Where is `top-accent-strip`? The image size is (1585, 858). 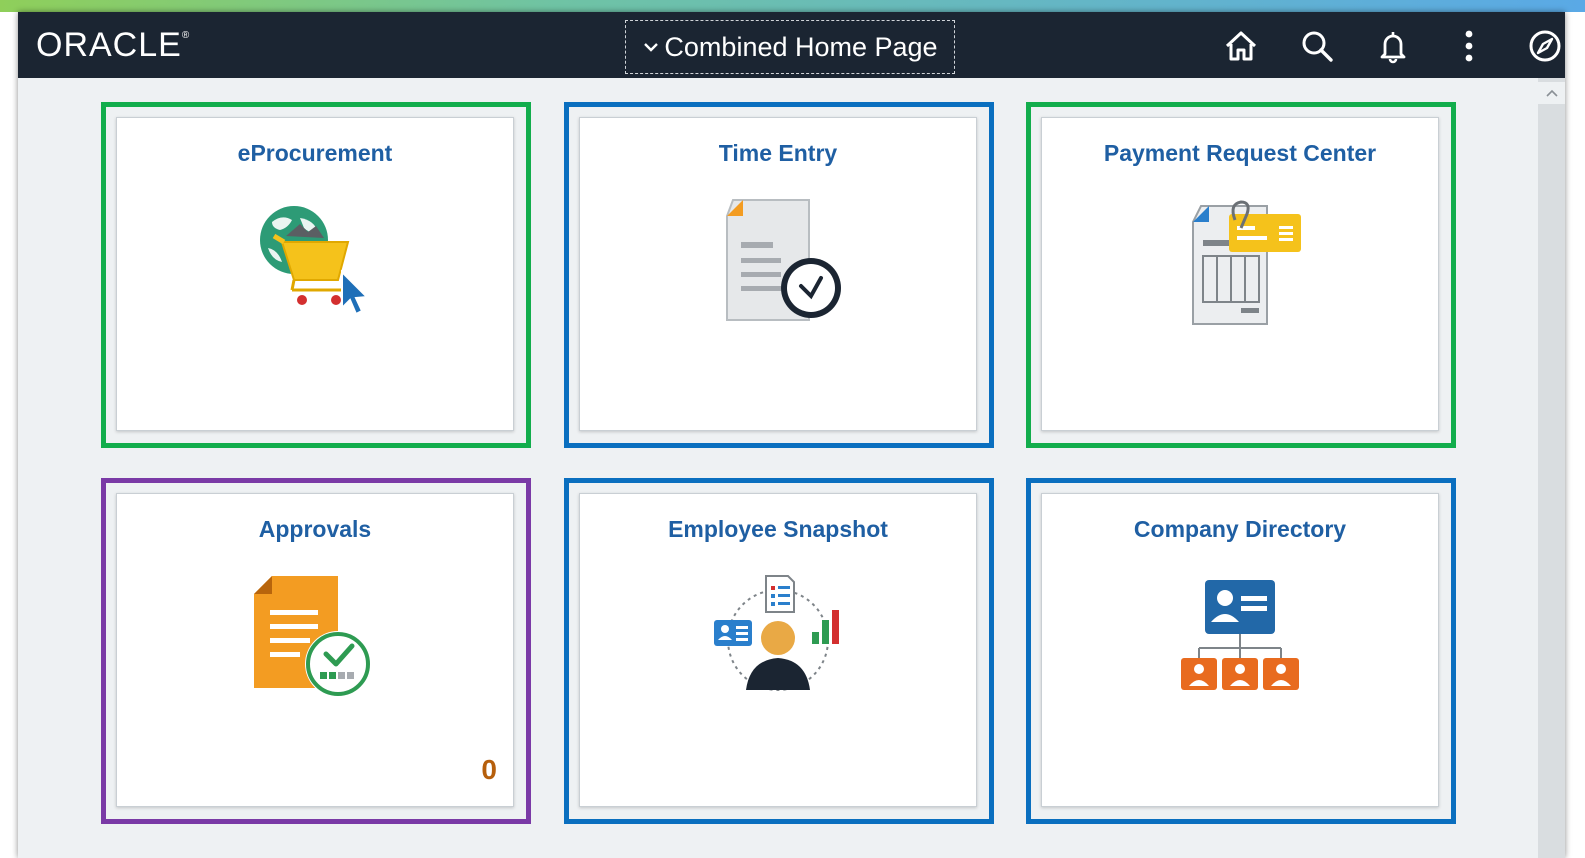
top-accent-strip is located at coordinates (792, 6).